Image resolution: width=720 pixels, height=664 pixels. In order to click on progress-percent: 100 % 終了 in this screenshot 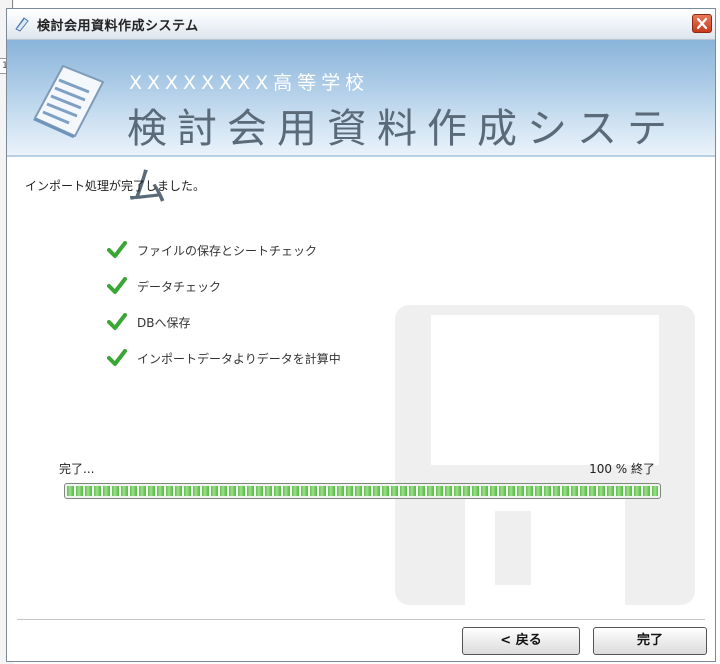, I will do `click(622, 469)`.